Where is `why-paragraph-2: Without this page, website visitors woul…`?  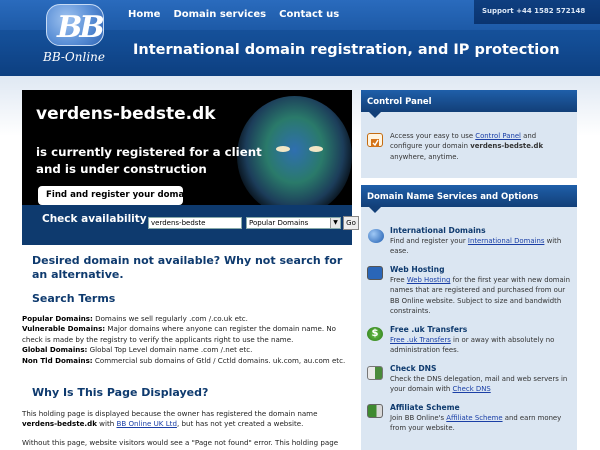
why-paragraph-2: Without this page, website visitors woul… is located at coordinates (180, 442).